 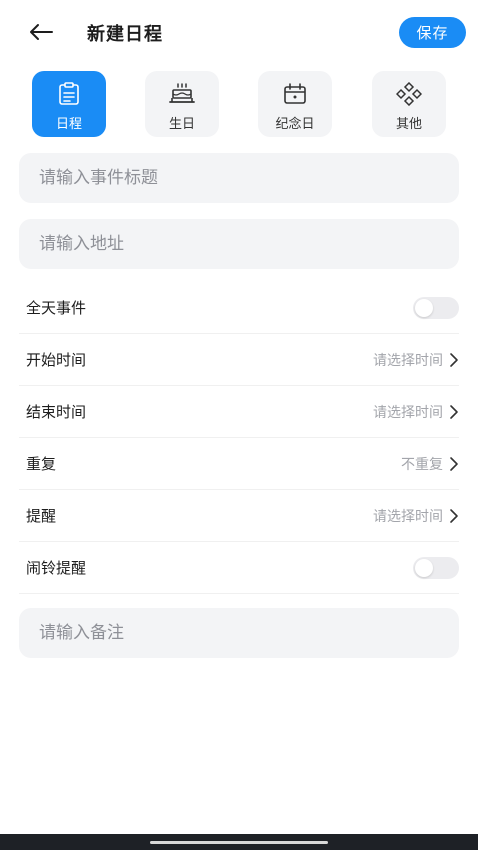 I want to click on event-title-field, so click(x=239, y=178).